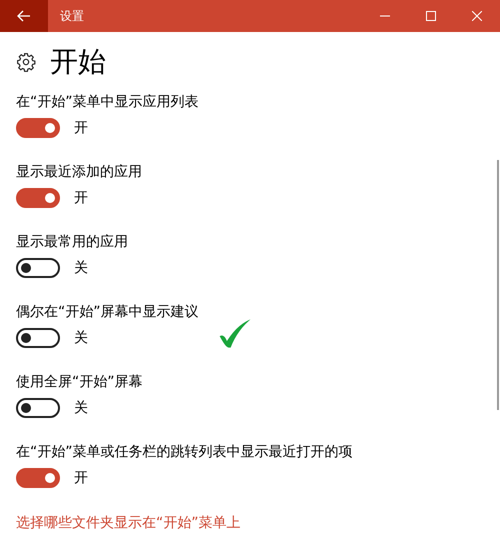 The width and height of the screenshot is (500, 551). What do you see at coordinates (72, 16) in the screenshot?
I see `window-title: 设置` at bounding box center [72, 16].